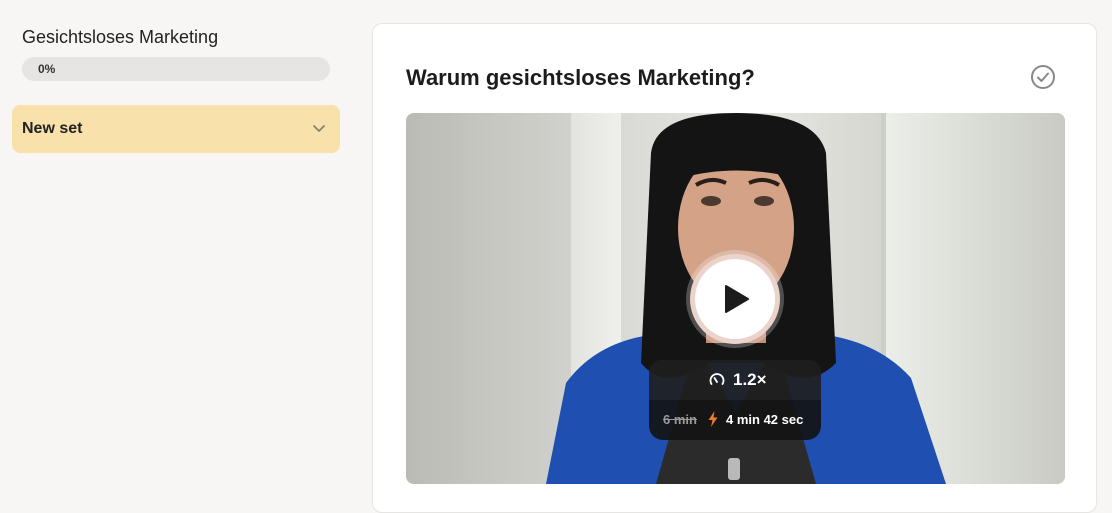 This screenshot has height=513, width=1112. I want to click on check-circle-icon, so click(1043, 77).